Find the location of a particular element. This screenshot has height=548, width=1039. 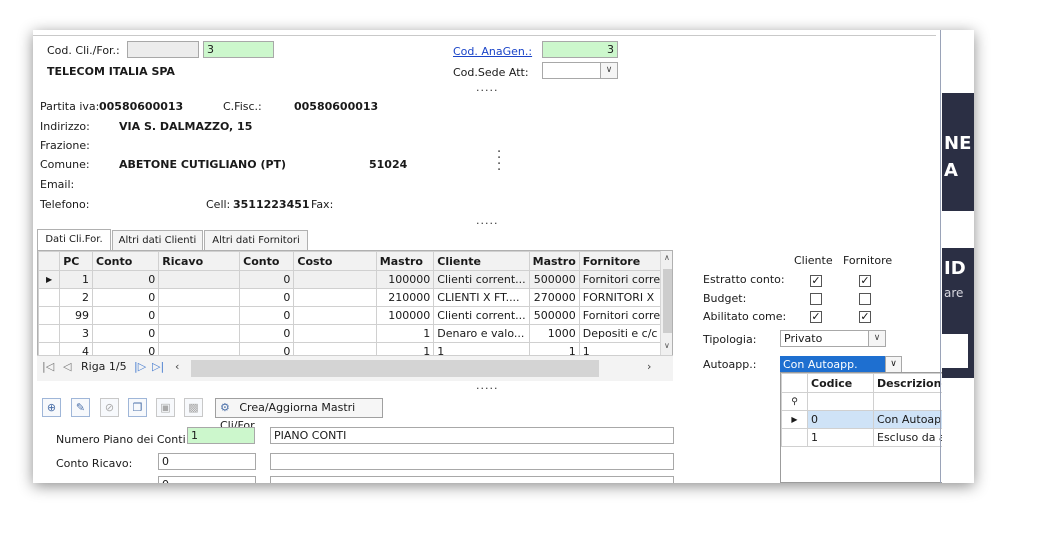

col-header-costo: Costo is located at coordinates (335, 261).